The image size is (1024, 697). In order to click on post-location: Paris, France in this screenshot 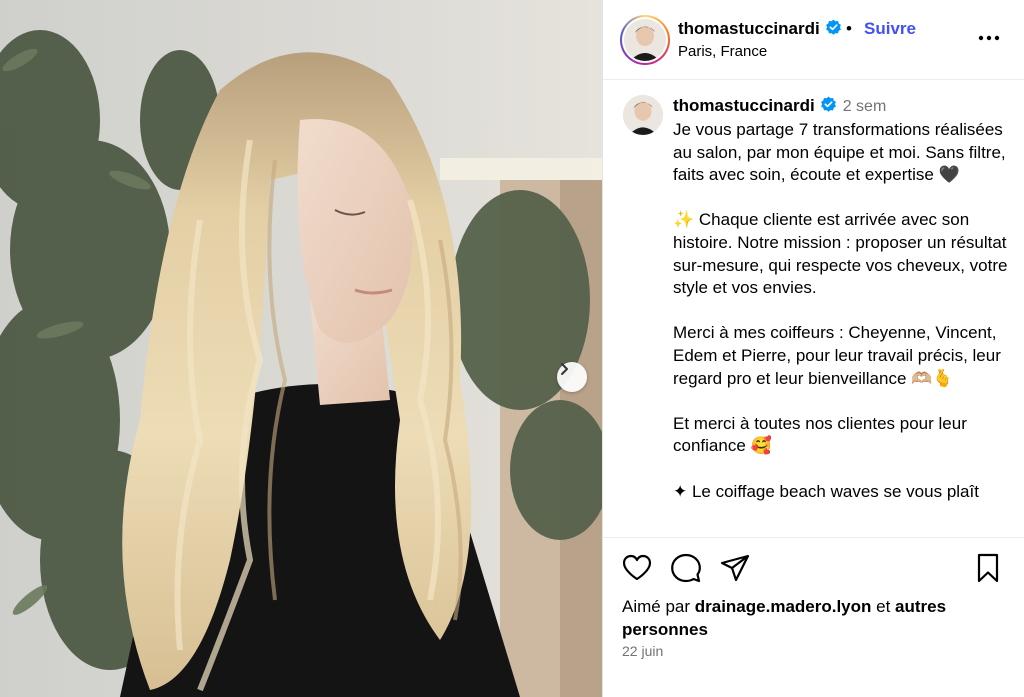, I will do `click(722, 51)`.